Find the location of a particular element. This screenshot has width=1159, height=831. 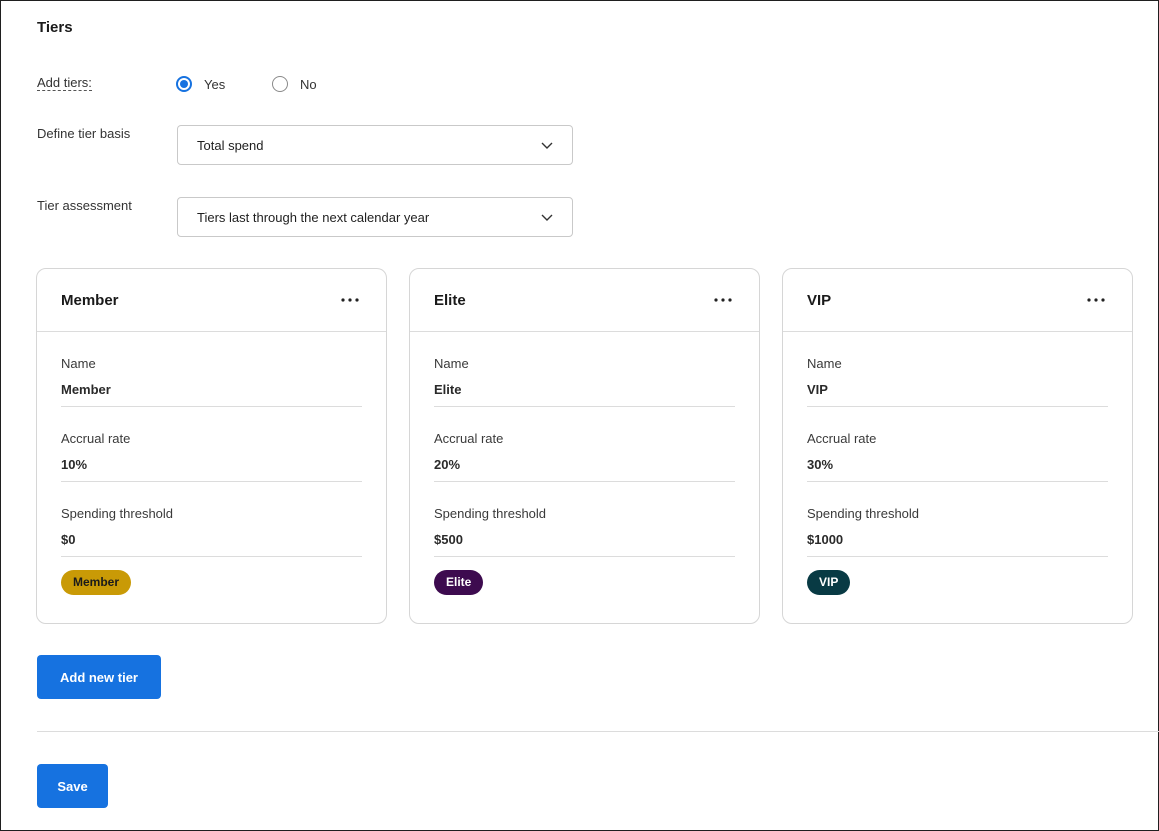

tier-basis-value: Total spend is located at coordinates (230, 145).